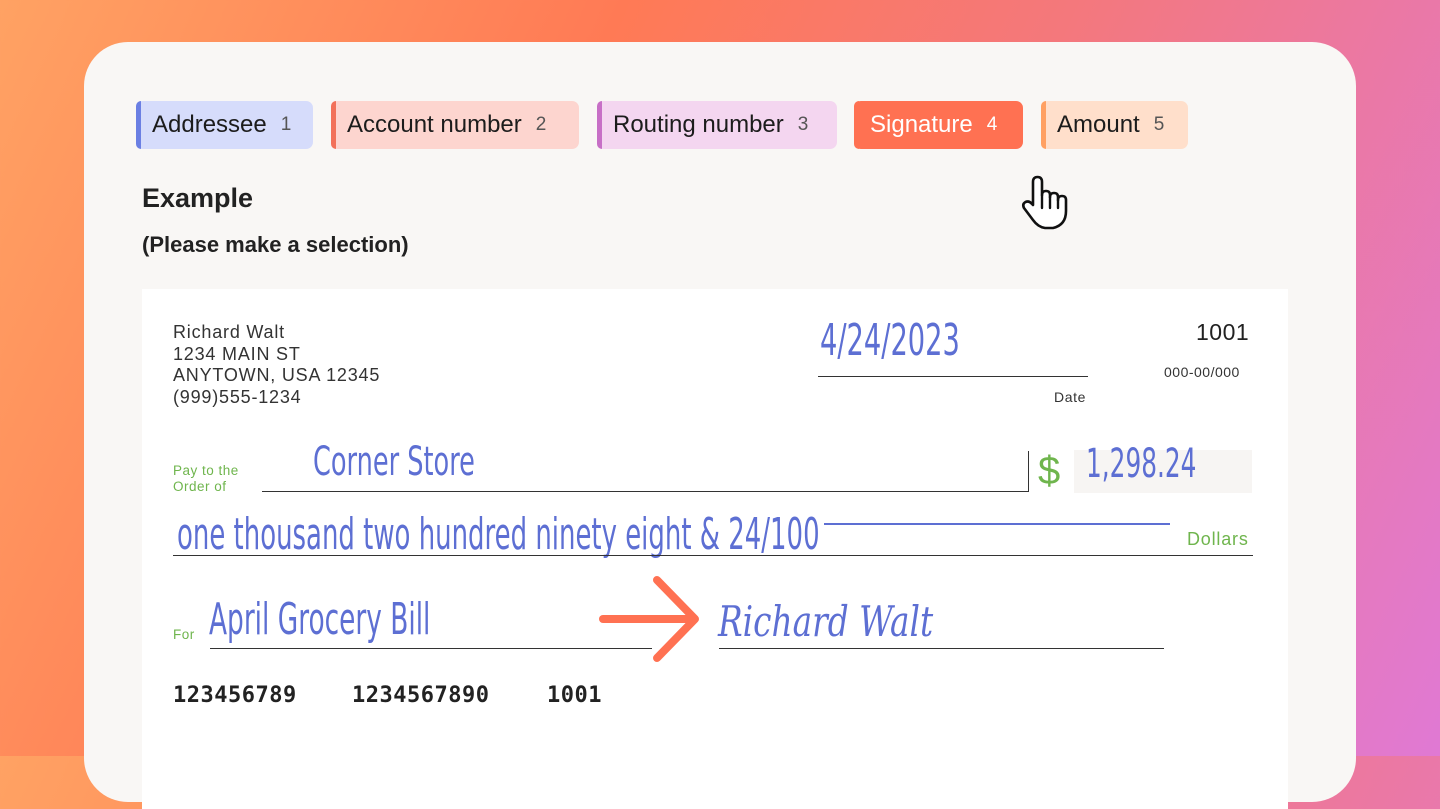  I want to click on hand-pointer-icon, so click(1044, 202).